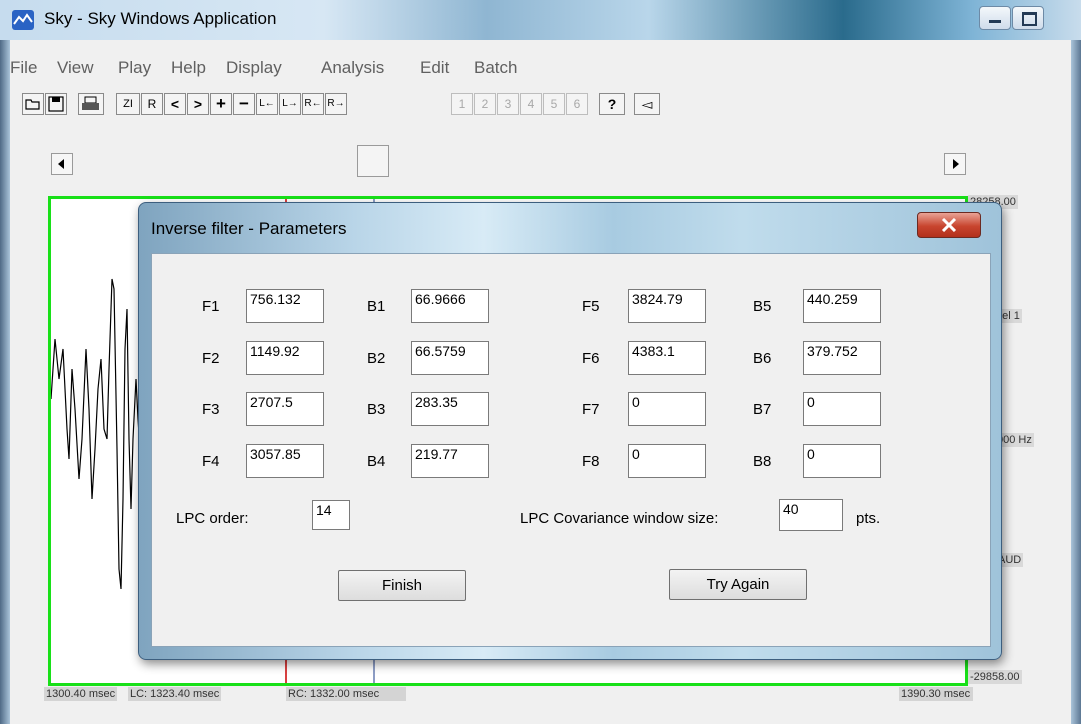 The width and height of the screenshot is (1081, 724). What do you see at coordinates (949, 225) in the screenshot?
I see `close-icon` at bounding box center [949, 225].